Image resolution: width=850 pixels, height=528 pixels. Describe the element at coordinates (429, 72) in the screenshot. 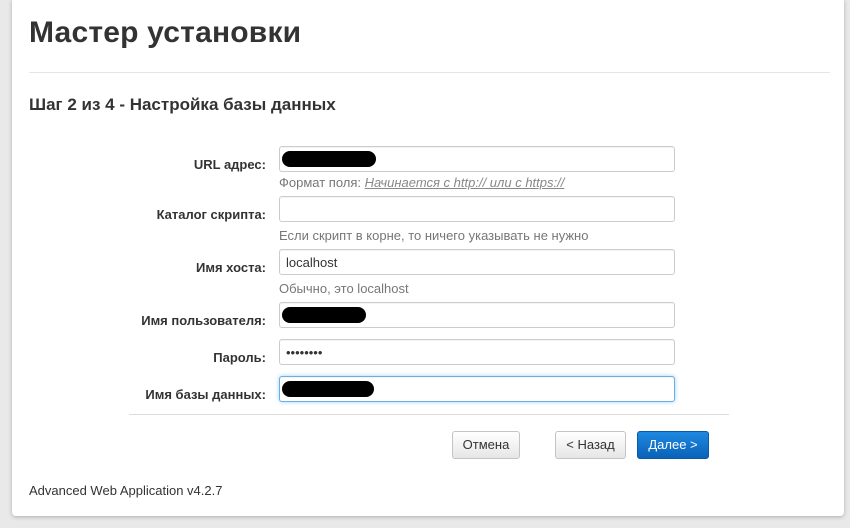

I see `title-divider` at that location.